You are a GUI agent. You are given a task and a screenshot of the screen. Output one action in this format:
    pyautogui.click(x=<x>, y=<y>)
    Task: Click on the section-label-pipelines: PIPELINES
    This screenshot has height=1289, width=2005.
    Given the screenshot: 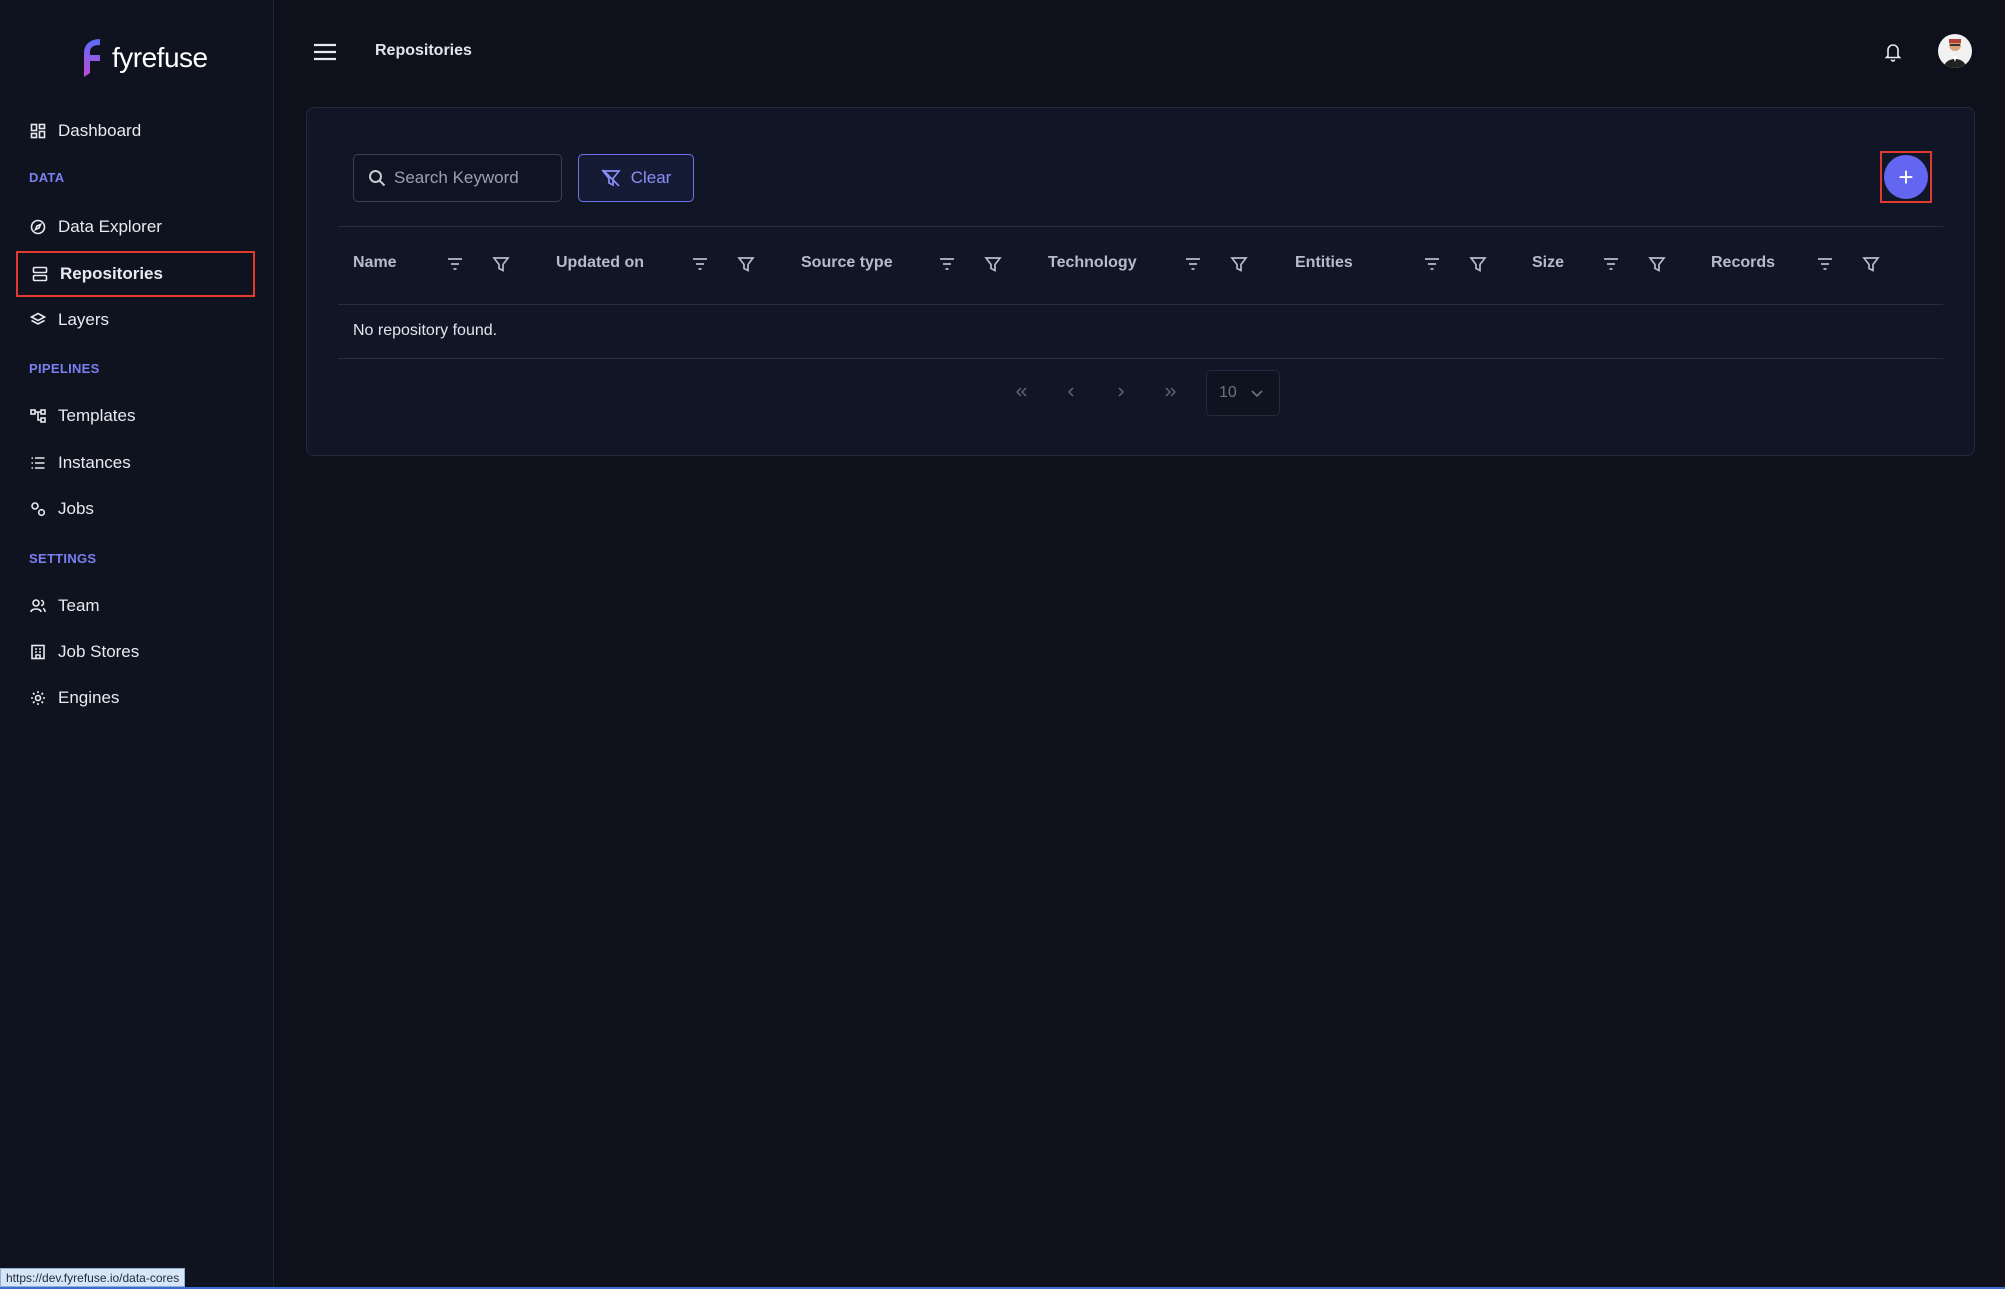 What is the action you would take?
    pyautogui.click(x=64, y=368)
    